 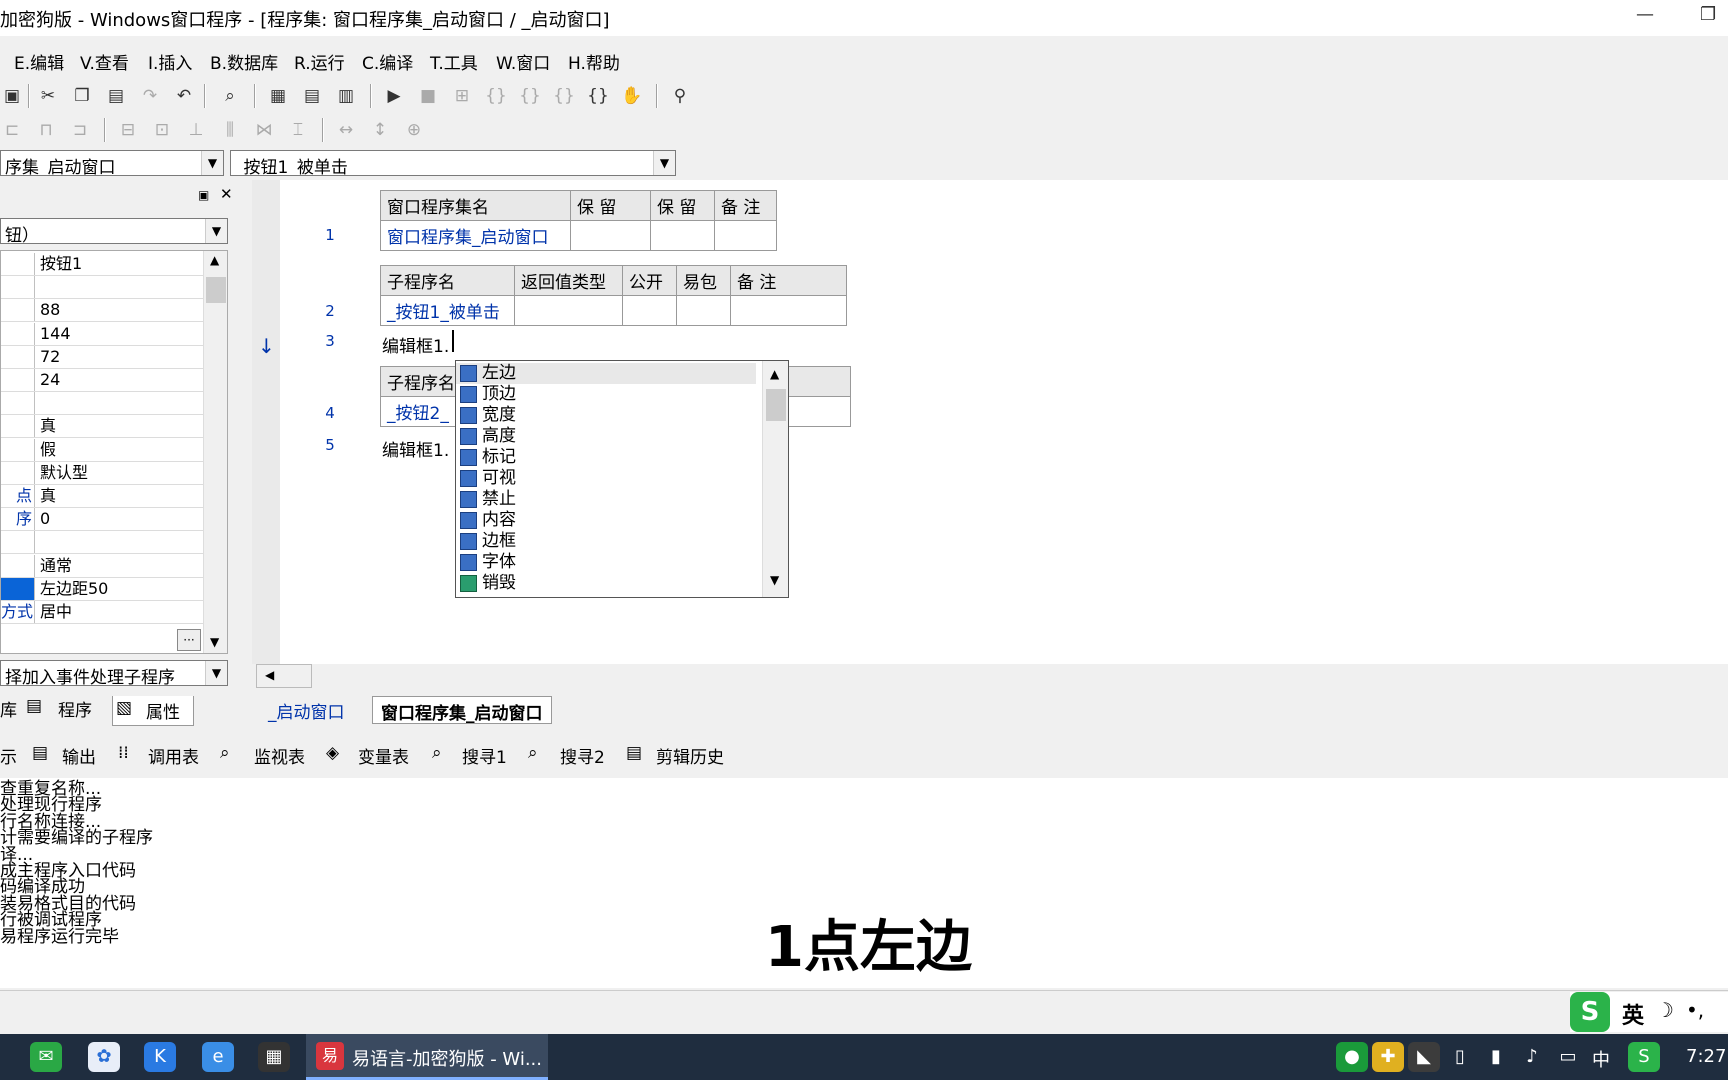 I want to click on menu-window: W.窗口, so click(x=523, y=61).